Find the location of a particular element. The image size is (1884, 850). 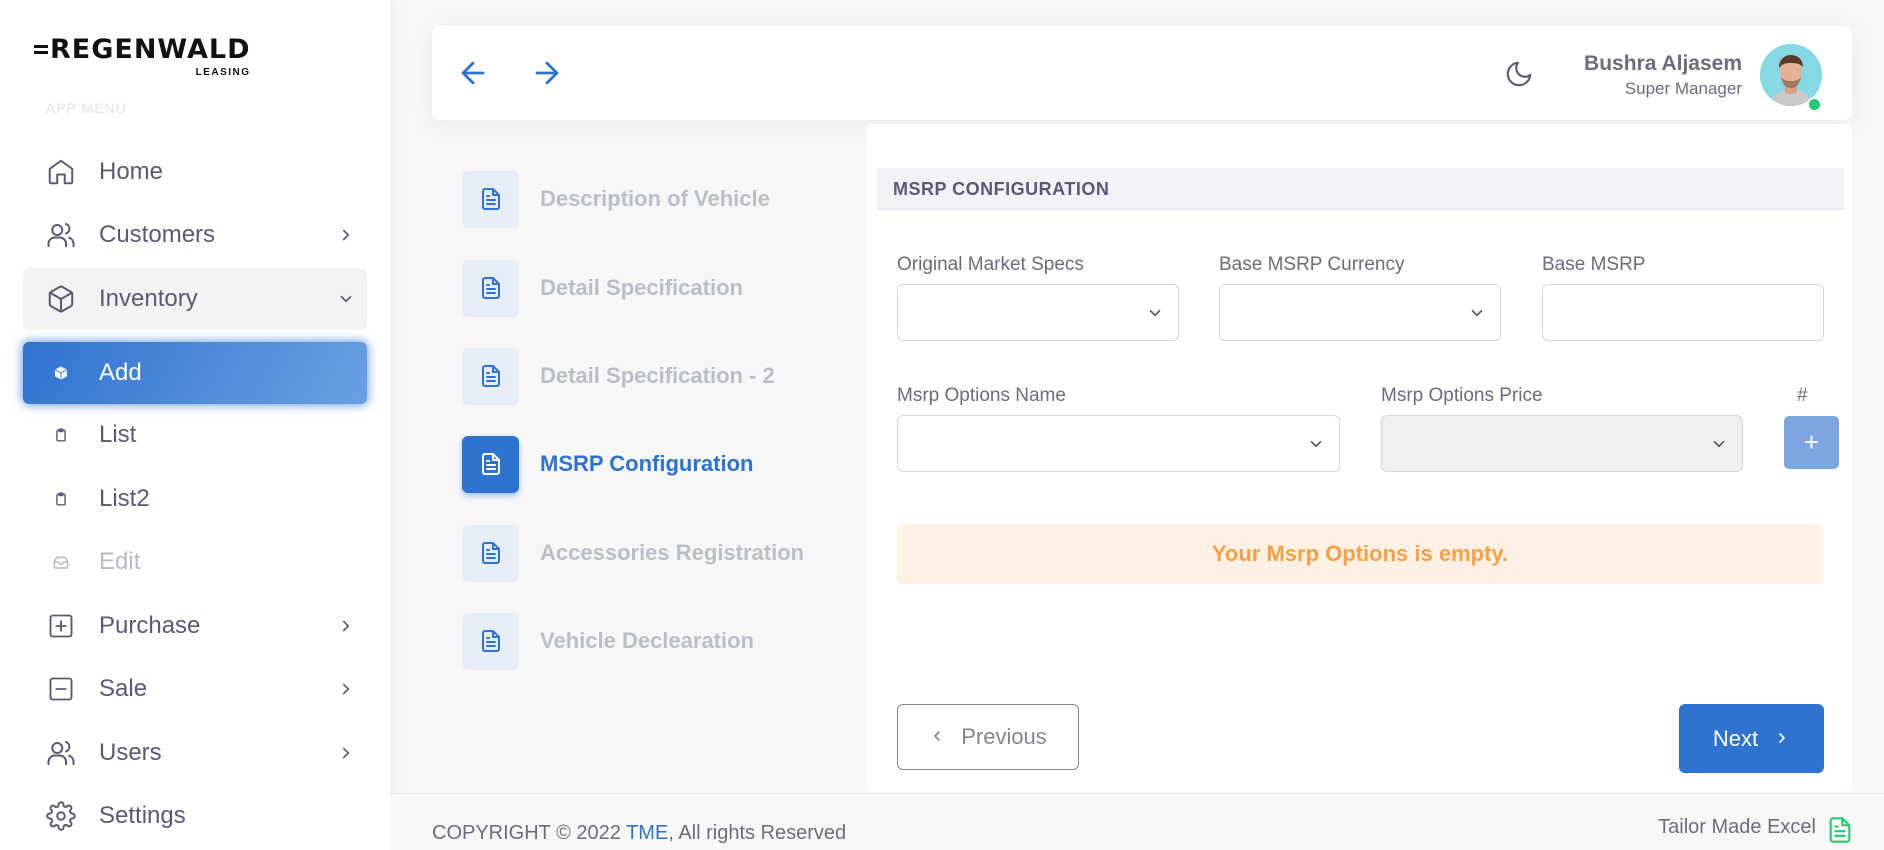

step-detail-specification: Detail Specification is located at coordinates (602, 288).